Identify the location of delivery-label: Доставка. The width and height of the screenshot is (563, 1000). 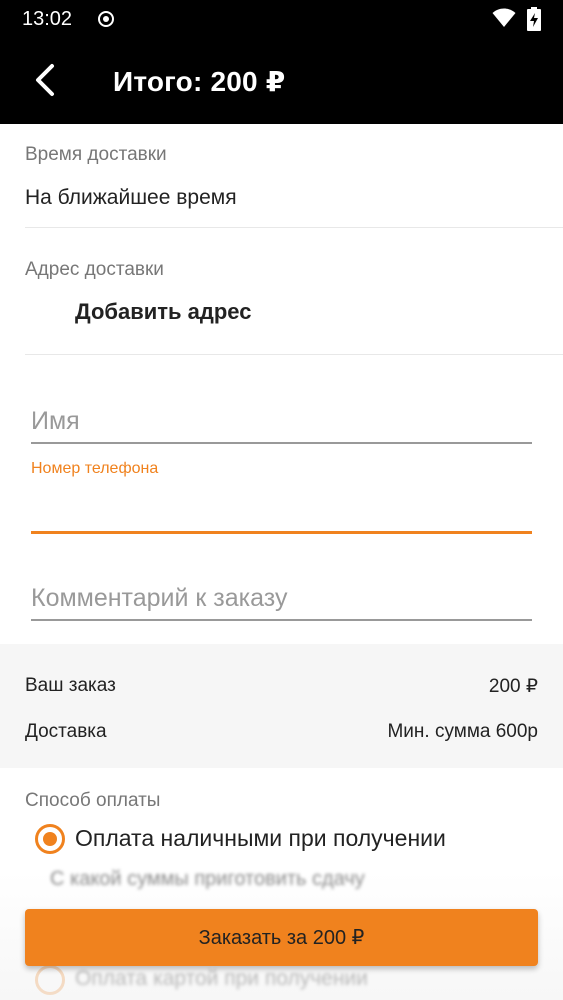
(66, 731).